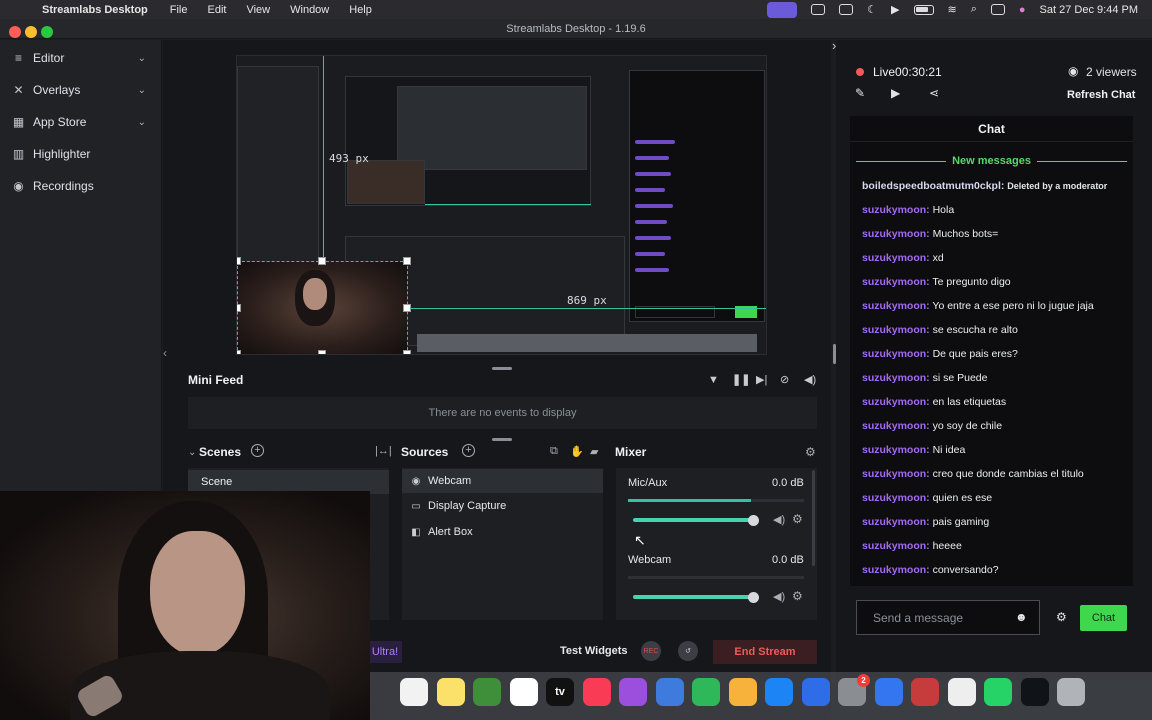 The image size is (1152, 720). What do you see at coordinates (179, 10) in the screenshot?
I see `menu-file: File` at bounding box center [179, 10].